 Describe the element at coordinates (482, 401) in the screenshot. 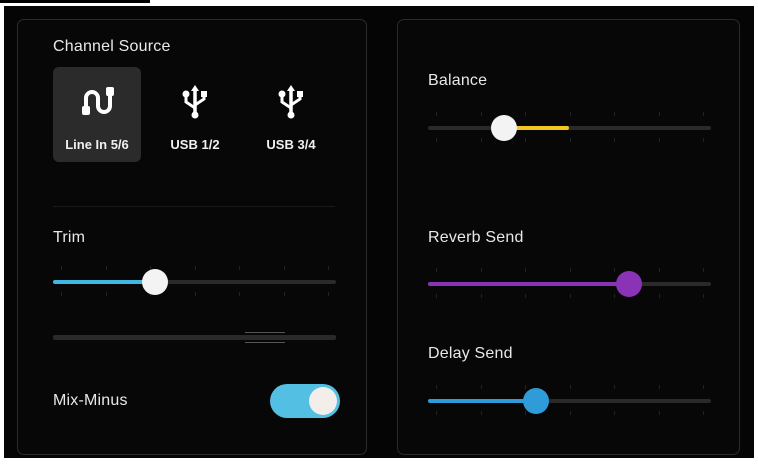

I see `delay-send-slider-fill` at that location.